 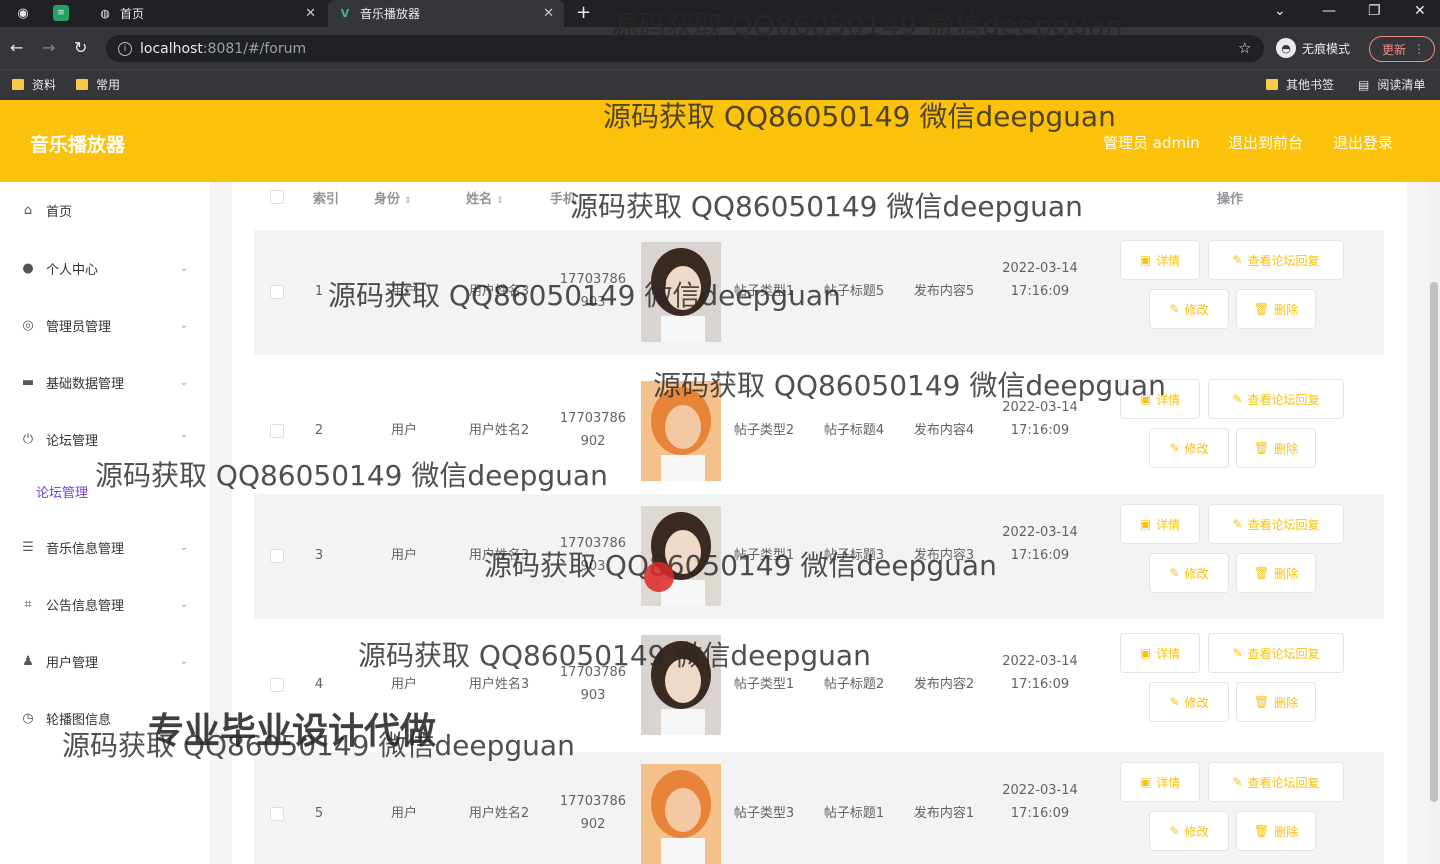 I want to click on bookmark-folder: 常用, so click(x=98, y=84).